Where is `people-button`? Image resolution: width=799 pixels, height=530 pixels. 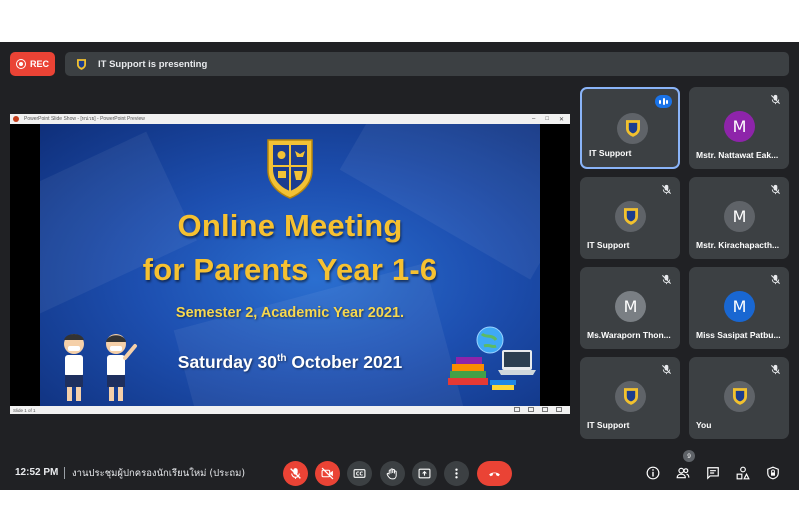 people-button is located at coordinates (683, 473).